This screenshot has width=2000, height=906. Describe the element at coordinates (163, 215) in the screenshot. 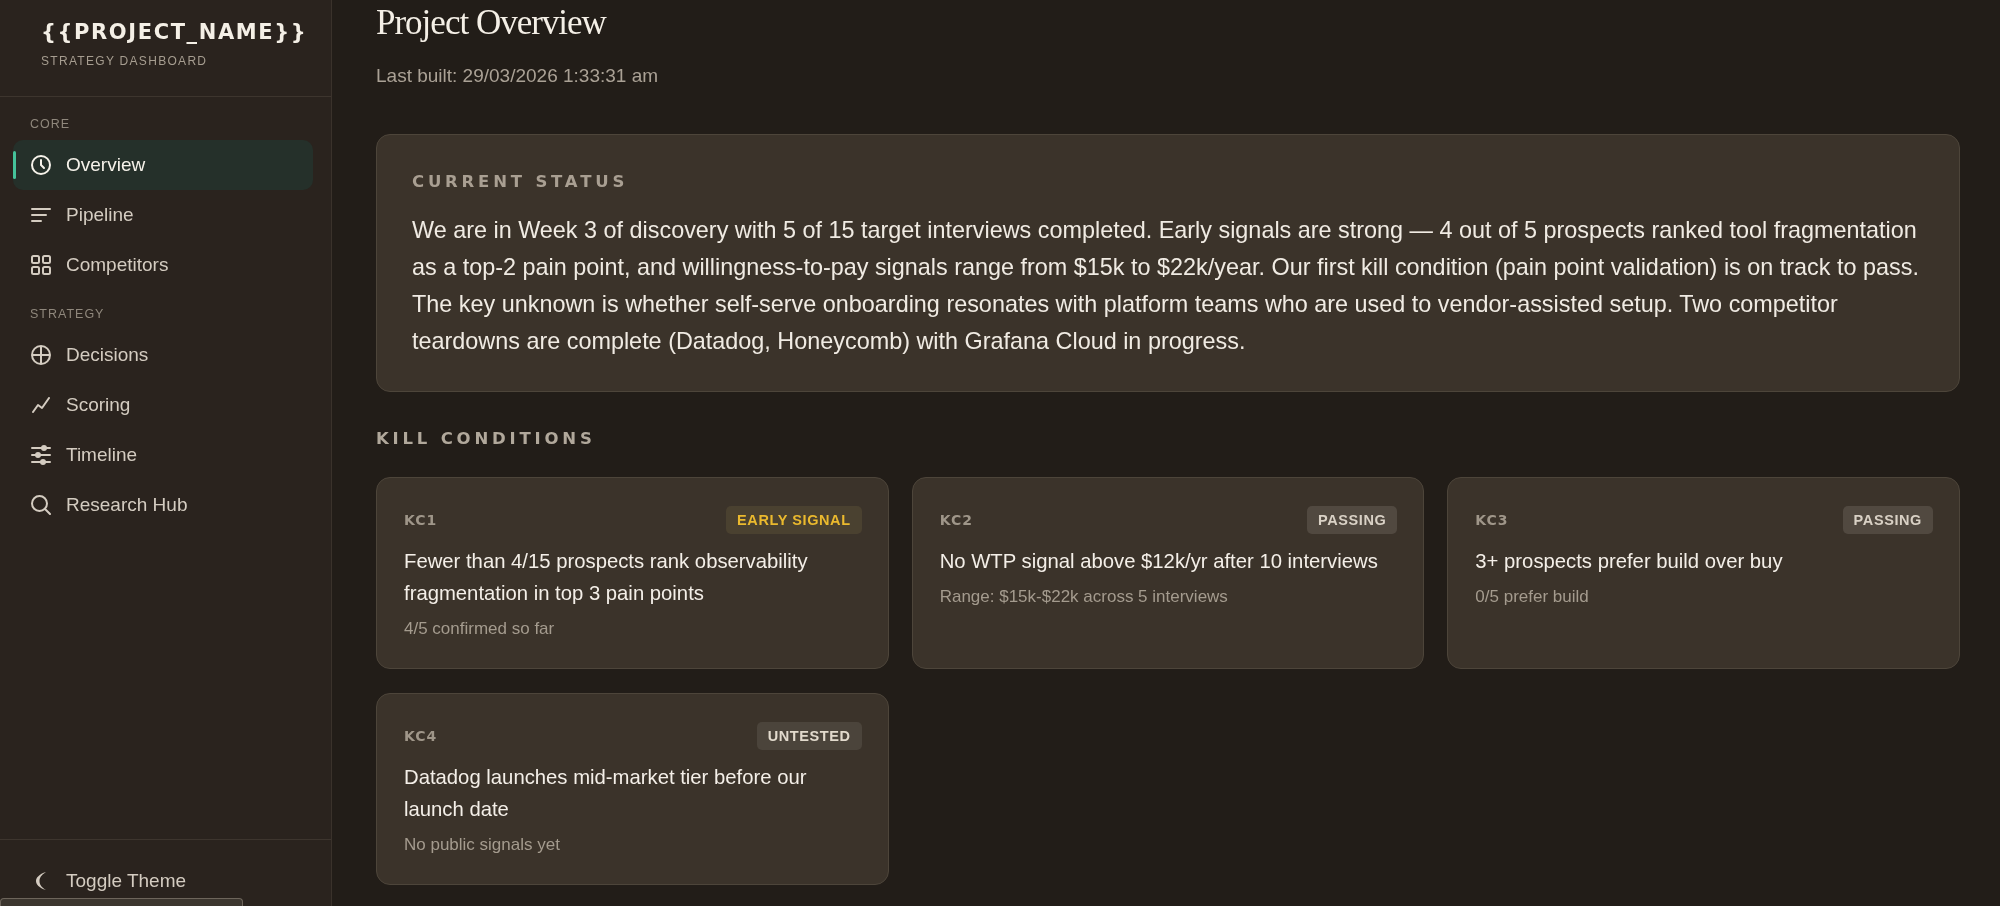

I see `nav-item: Pipeline` at that location.